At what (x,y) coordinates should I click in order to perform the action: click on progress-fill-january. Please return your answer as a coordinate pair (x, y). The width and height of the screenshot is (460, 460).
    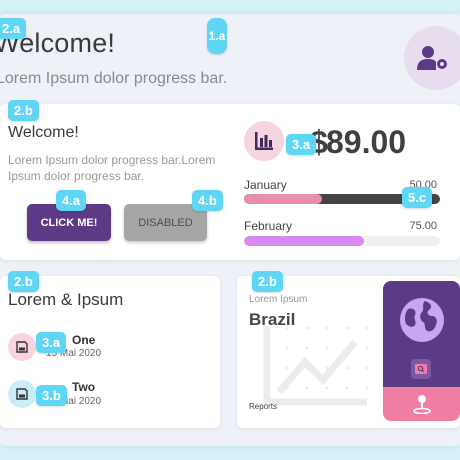
    Looking at the image, I should click on (283, 199).